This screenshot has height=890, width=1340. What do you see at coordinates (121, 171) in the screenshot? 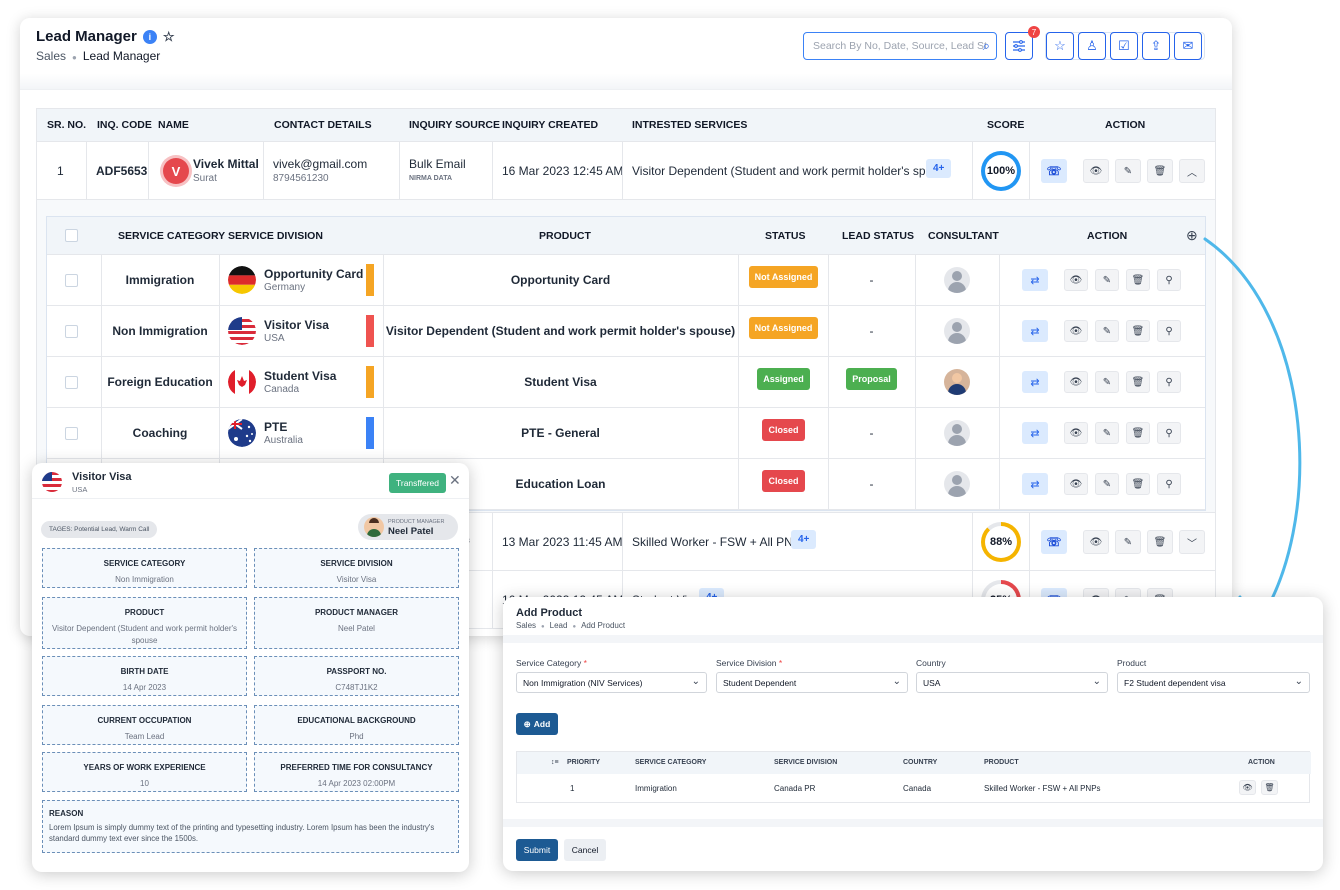
I see `inq-code: ADF5653` at bounding box center [121, 171].